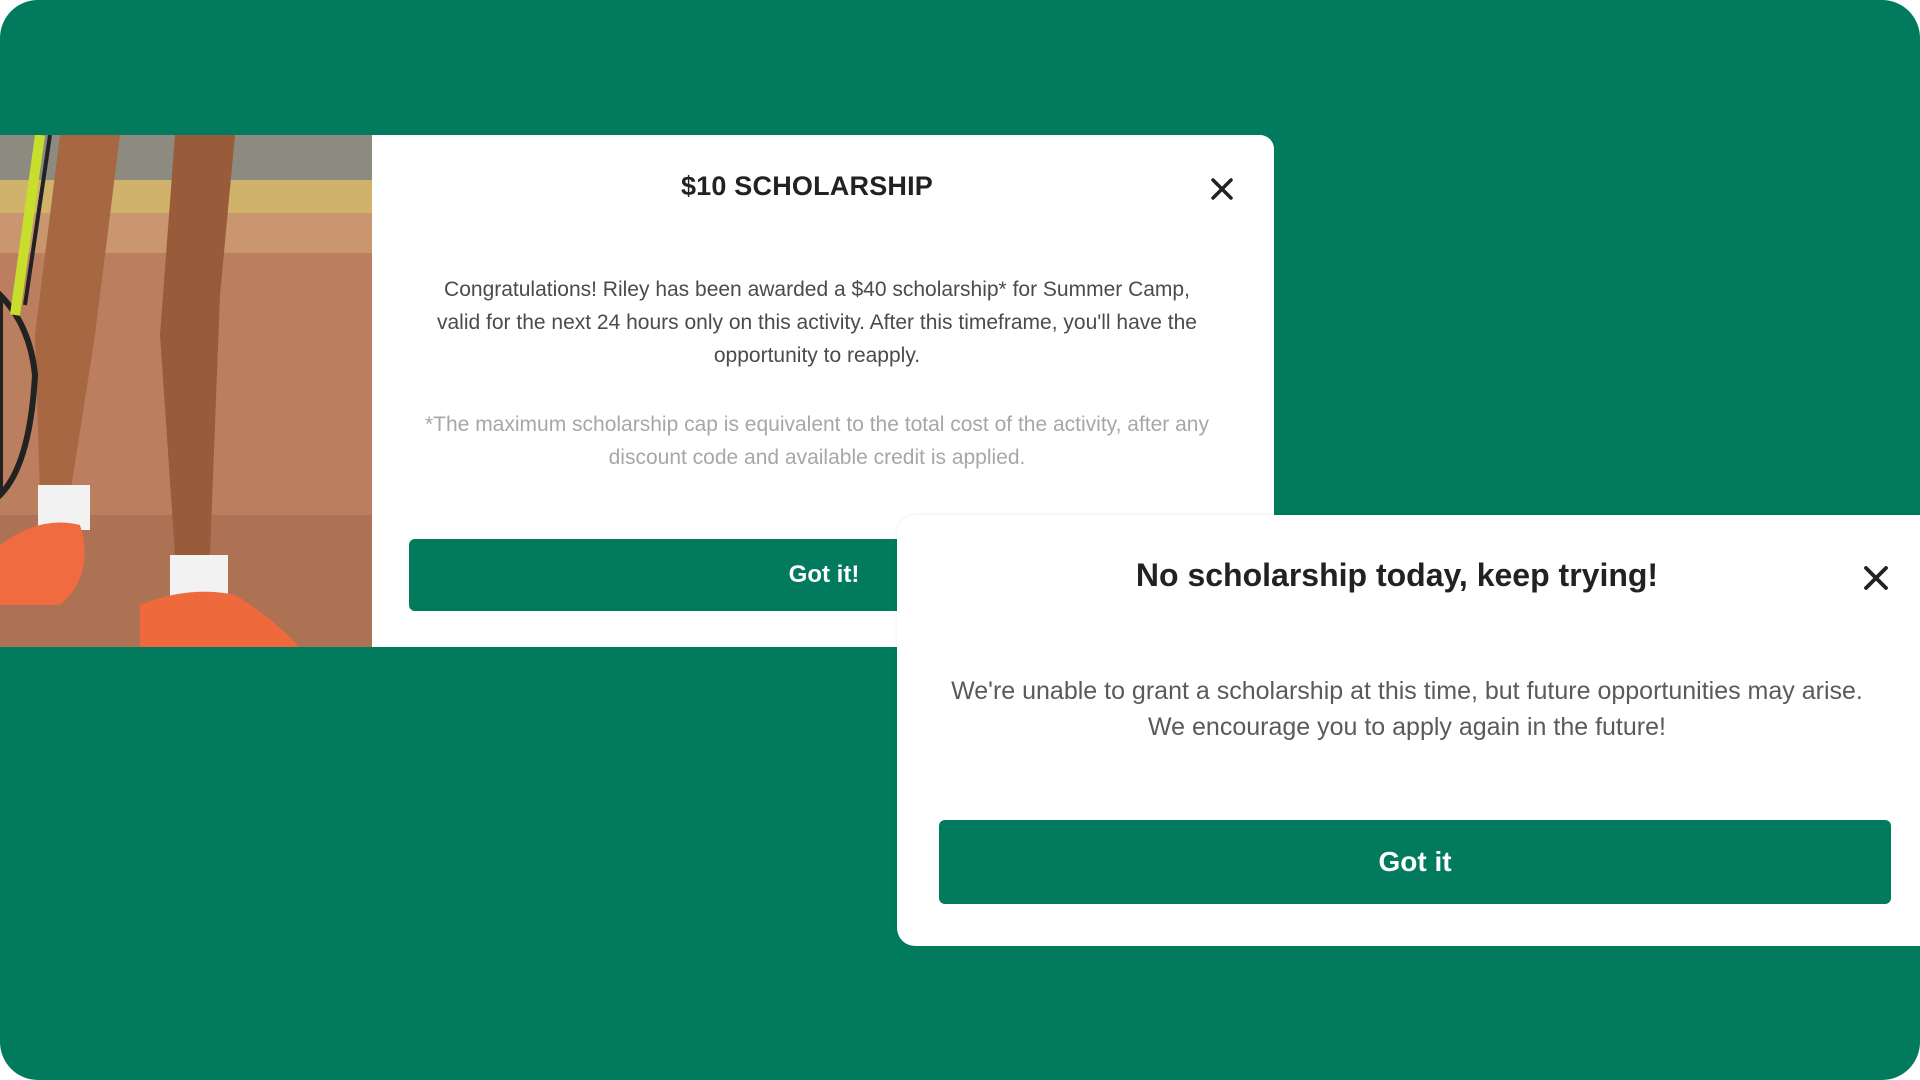 The image size is (1920, 1080). Describe the element at coordinates (1415, 862) in the screenshot. I see `got-it-button: Got it` at that location.